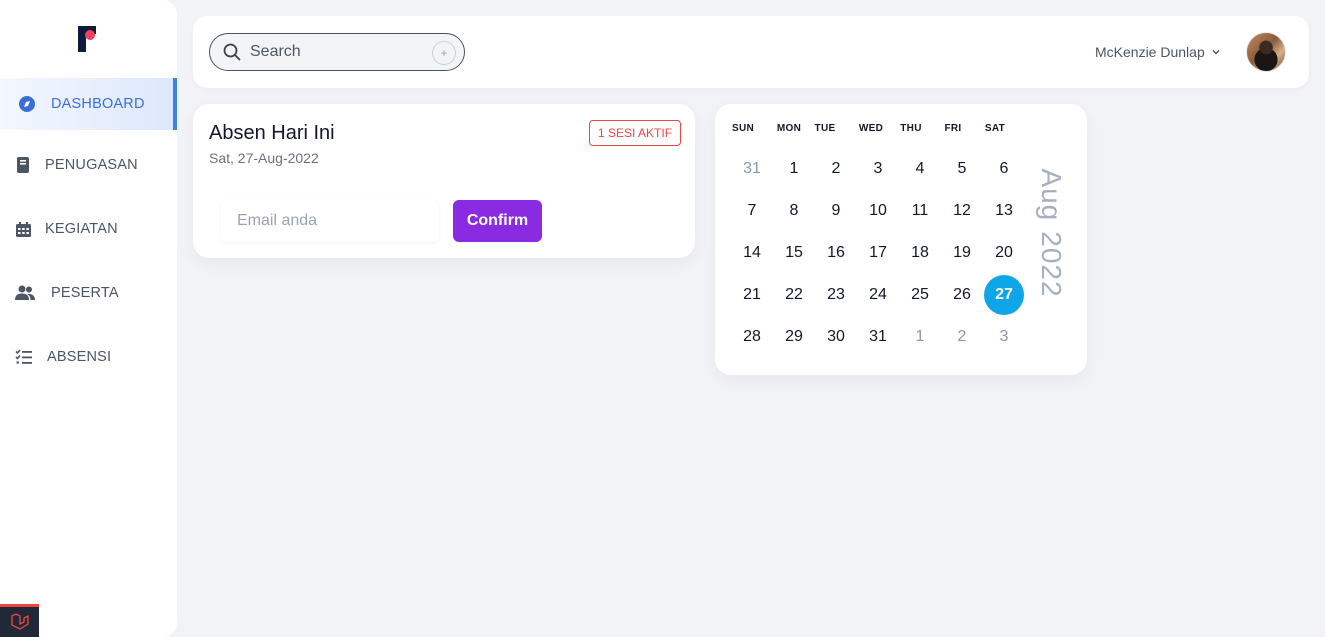 The width and height of the screenshot is (1325, 637). I want to click on calendar-day: 8, so click(794, 211).